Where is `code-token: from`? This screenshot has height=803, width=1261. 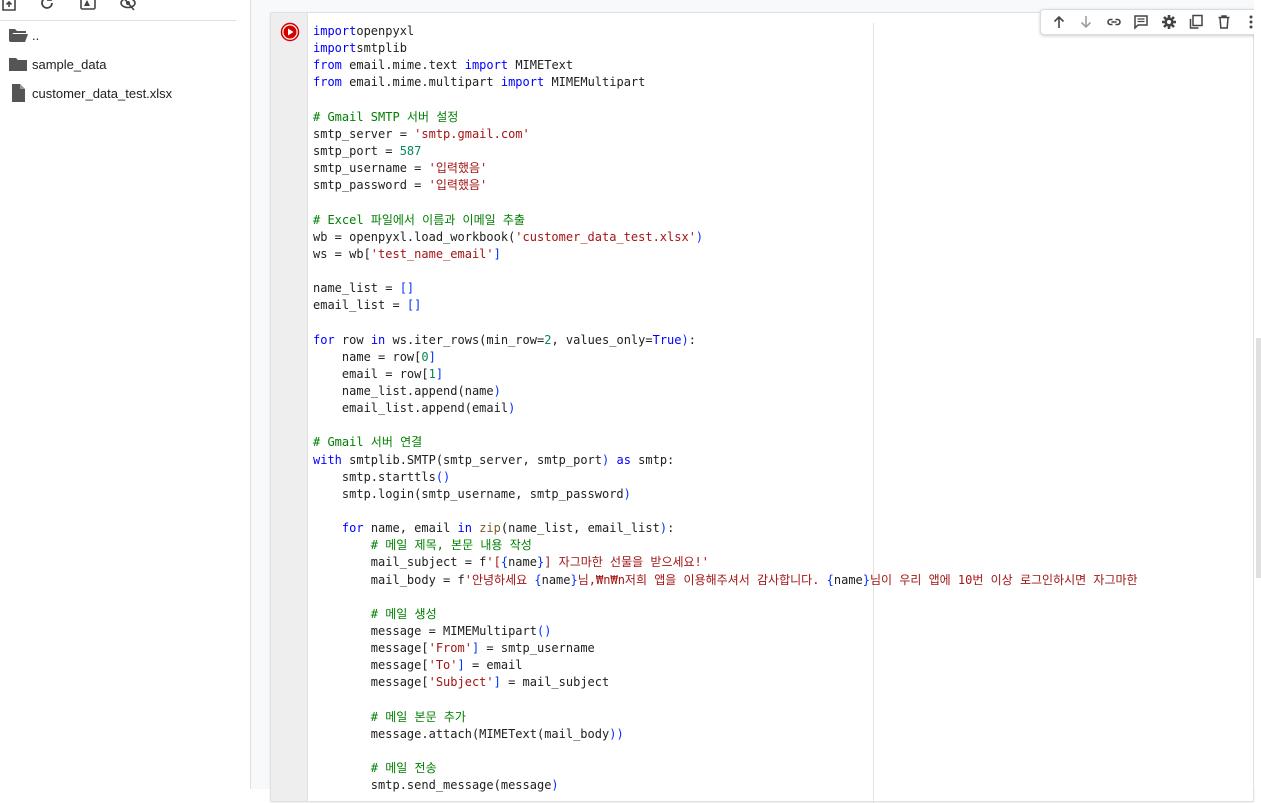 code-token: from is located at coordinates (327, 65).